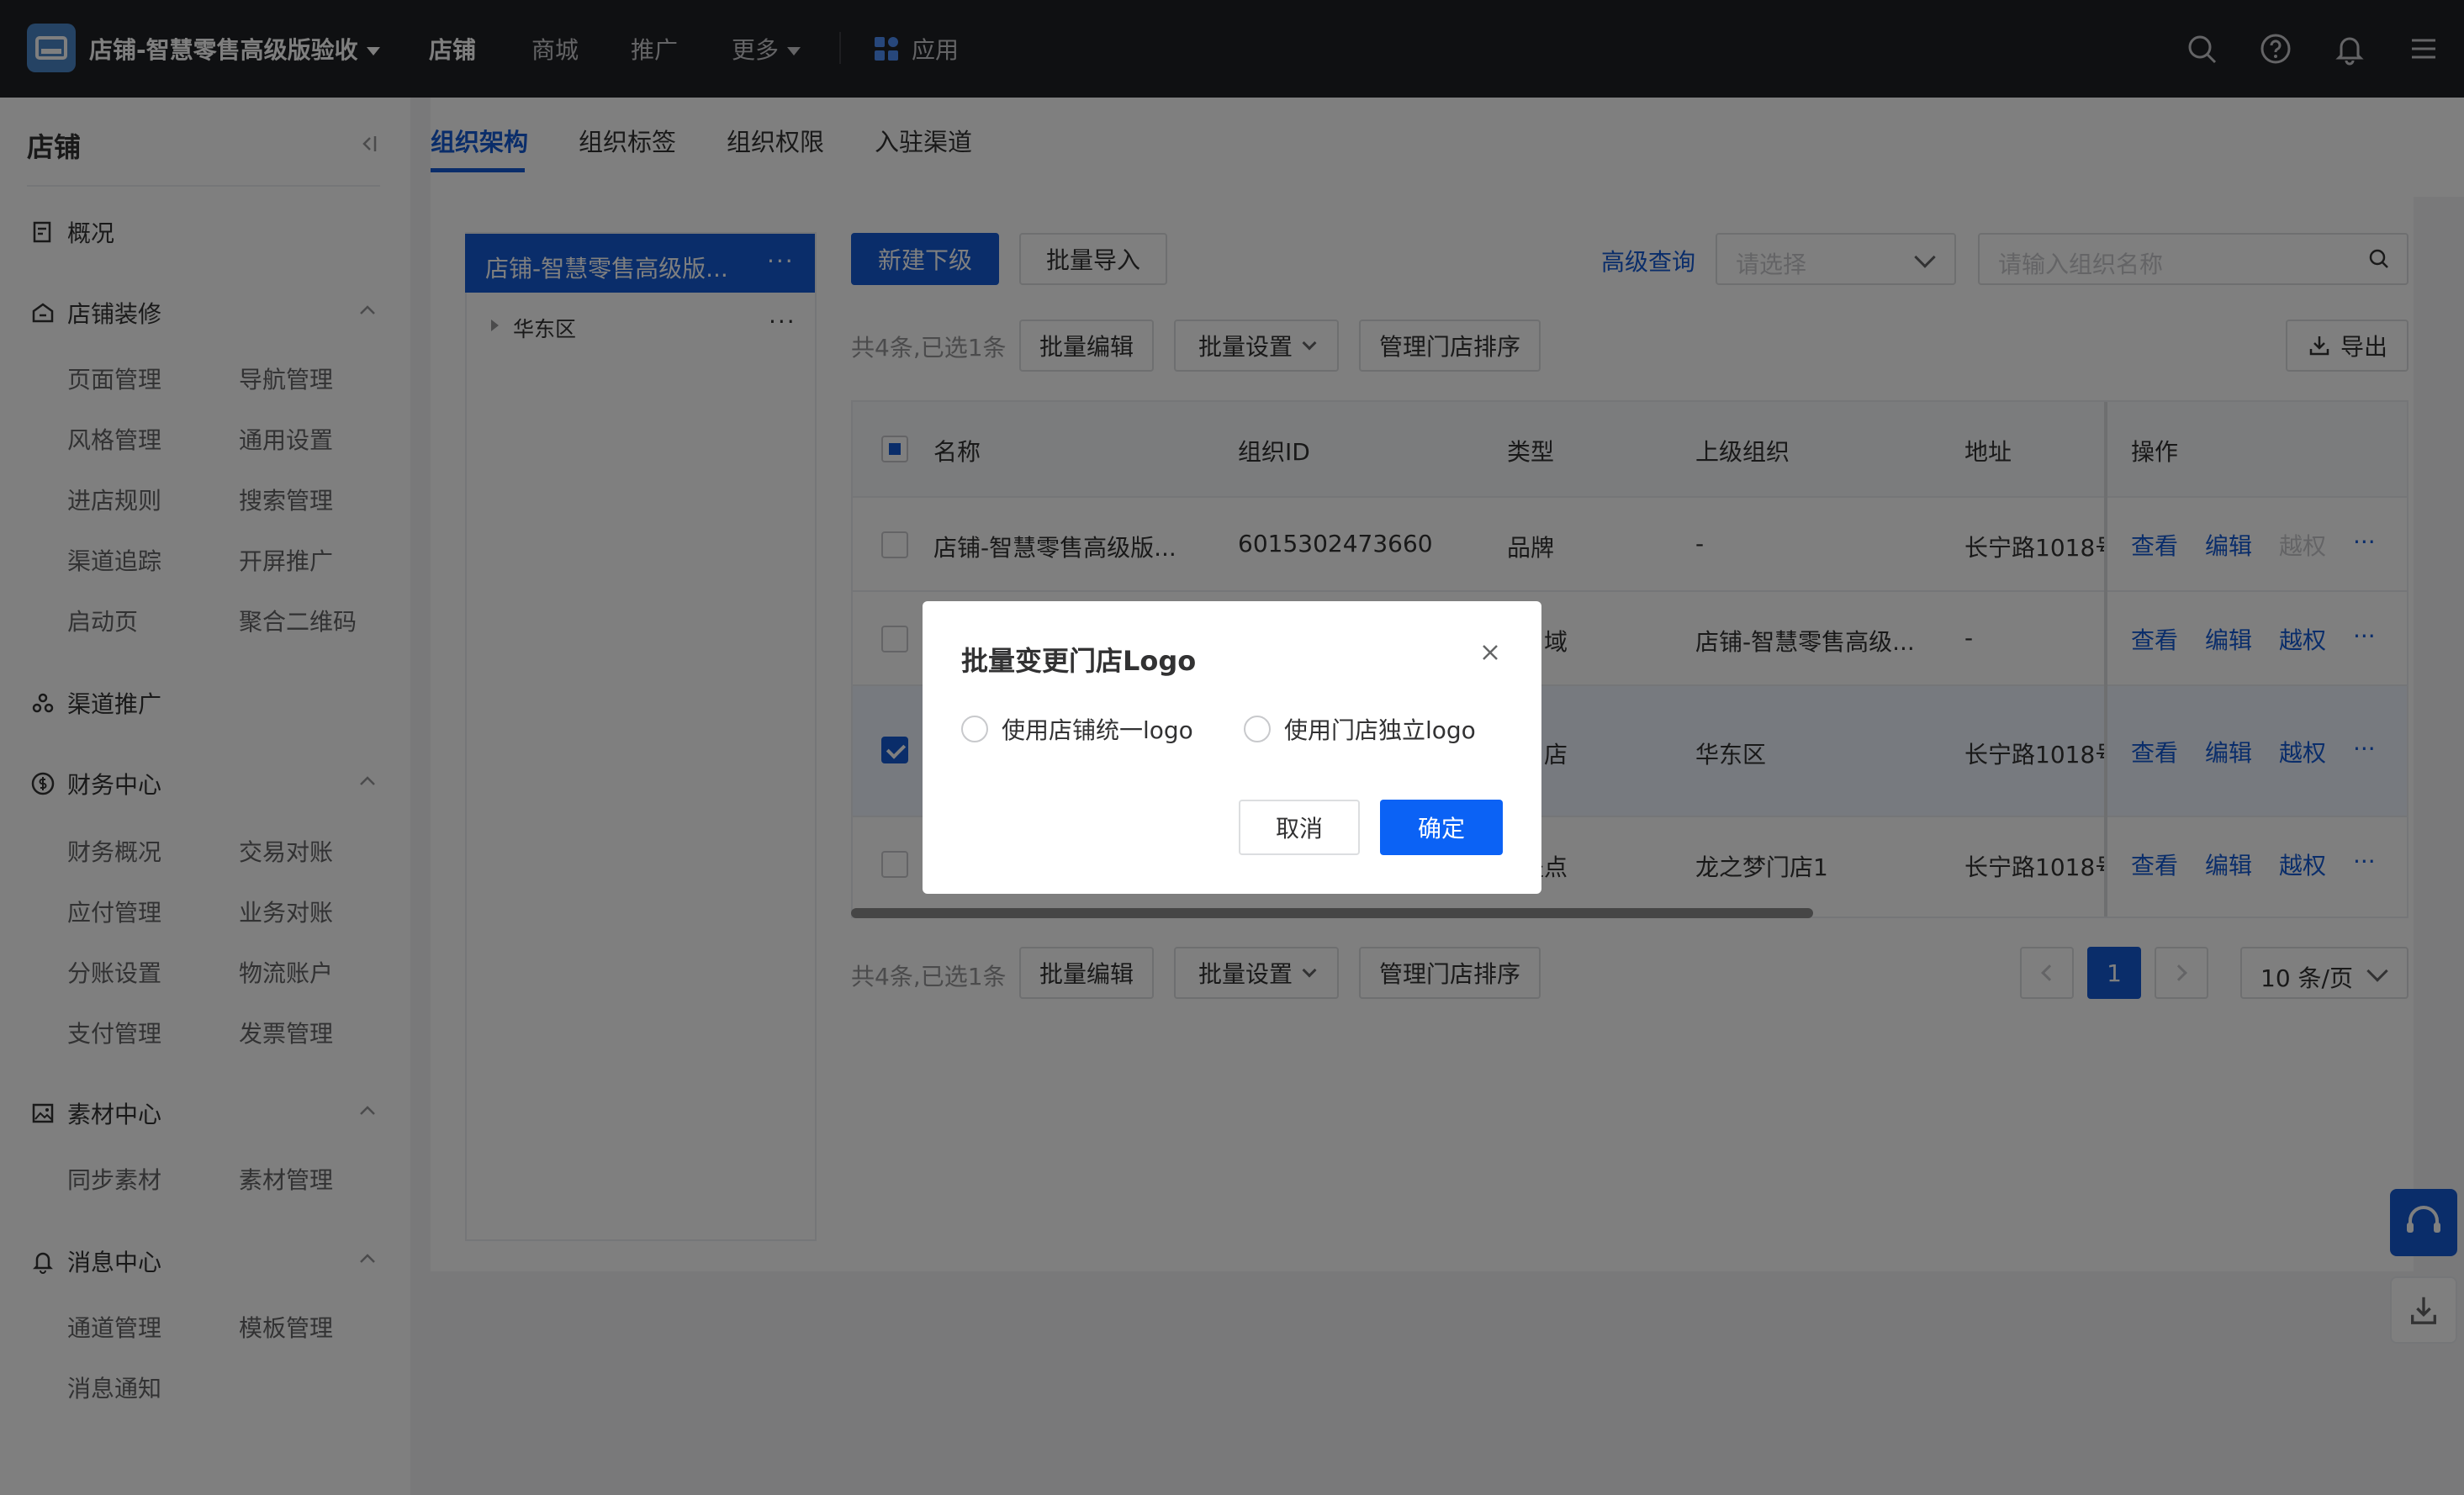 The image size is (2464, 1495). Describe the element at coordinates (1079, 661) in the screenshot. I see `dialog-title: 批量变更门店Logo` at that location.